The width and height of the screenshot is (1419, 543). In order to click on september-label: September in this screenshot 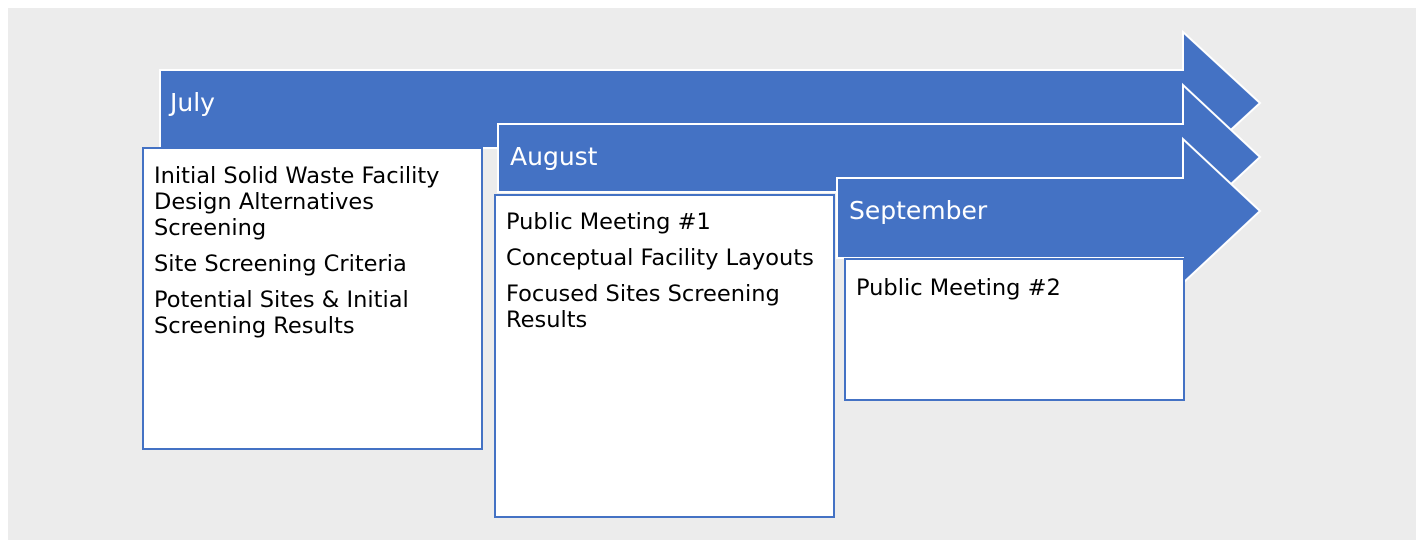, I will do `click(918, 210)`.